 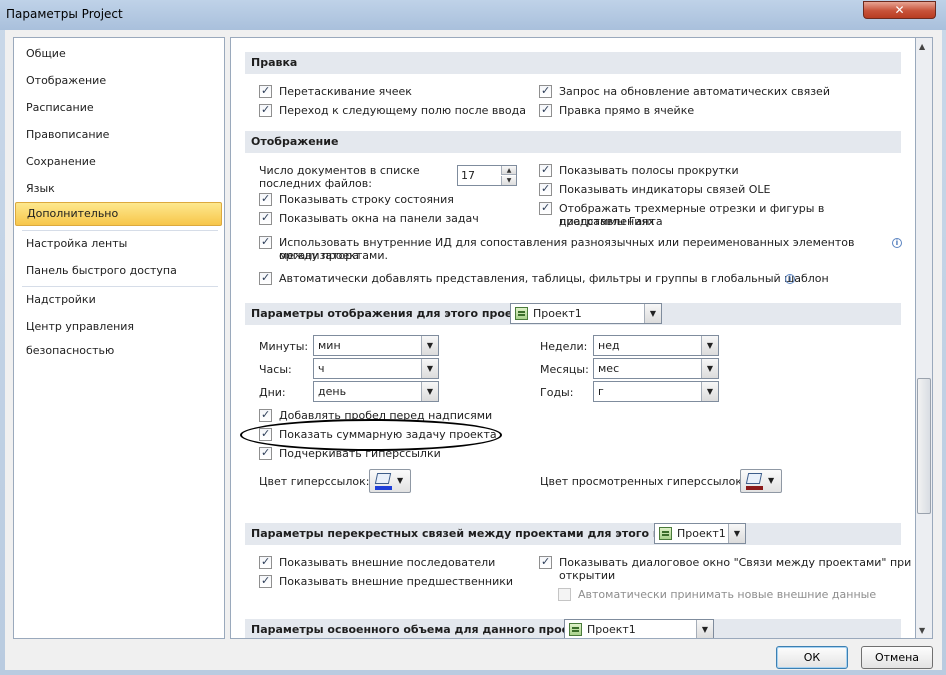 I want to click on recent-files-spinner: 17 ▲ ▼, so click(x=487, y=175).